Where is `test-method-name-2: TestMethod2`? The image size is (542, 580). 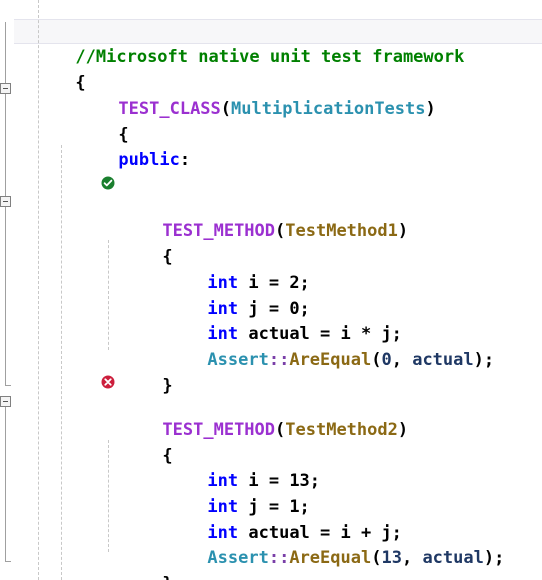
test-method-name-2: TestMethod2 is located at coordinates (341, 429).